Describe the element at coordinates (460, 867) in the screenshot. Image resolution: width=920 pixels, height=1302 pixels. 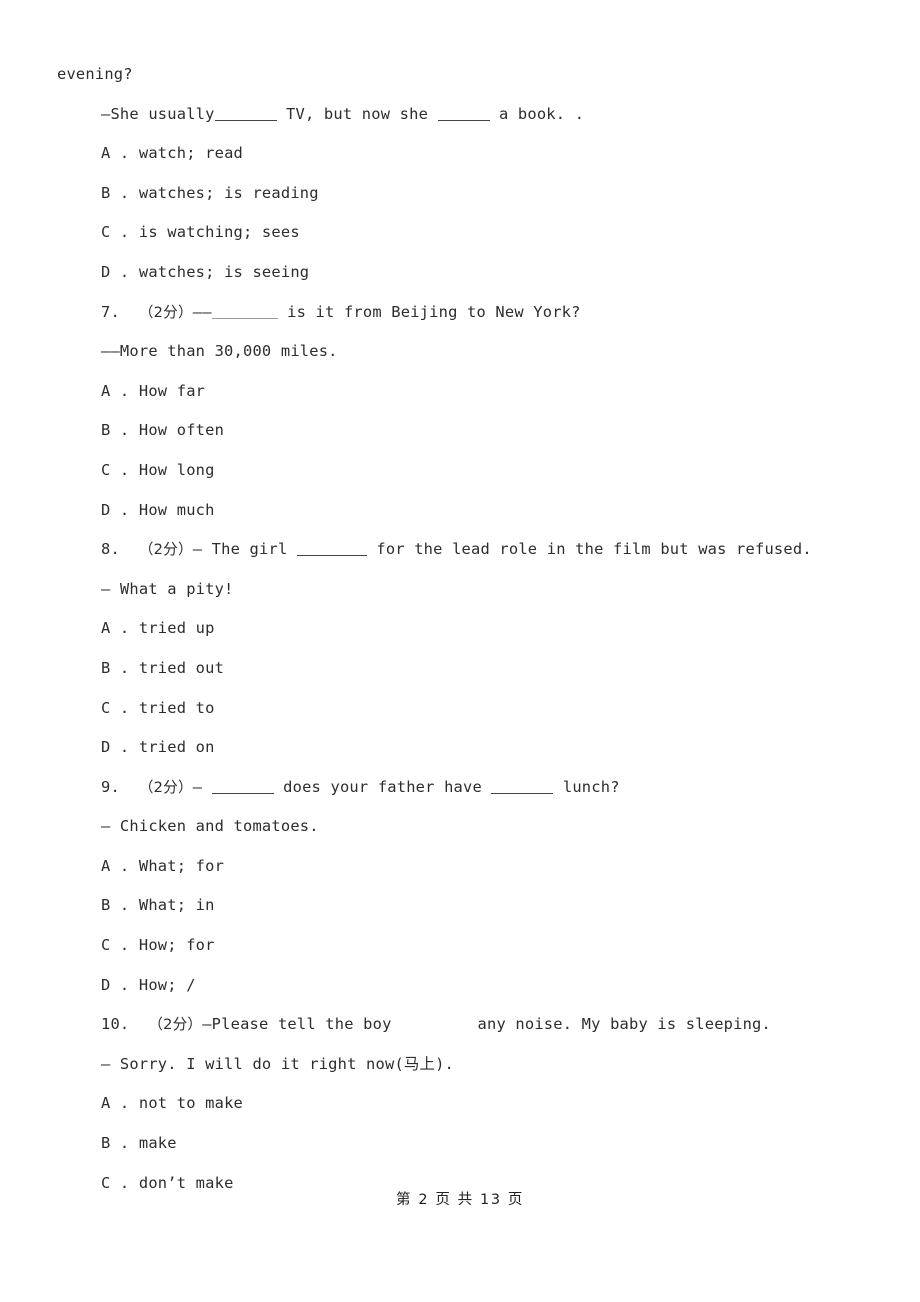
I see `option-row: A . What; for` at that location.